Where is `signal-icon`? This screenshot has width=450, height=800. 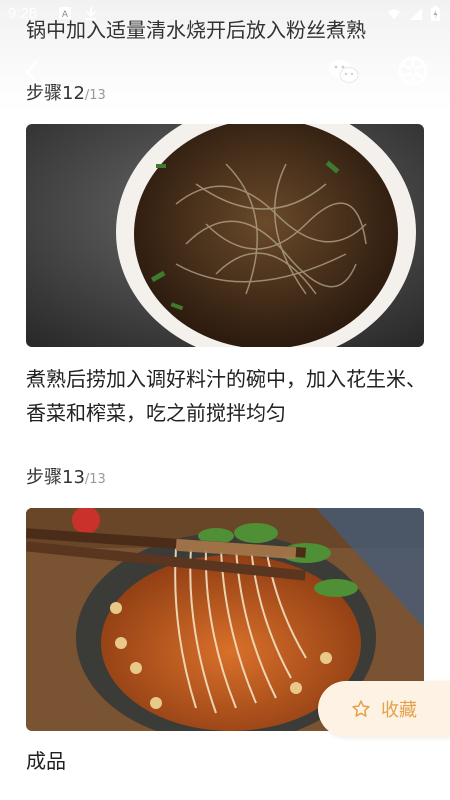 signal-icon is located at coordinates (416, 13).